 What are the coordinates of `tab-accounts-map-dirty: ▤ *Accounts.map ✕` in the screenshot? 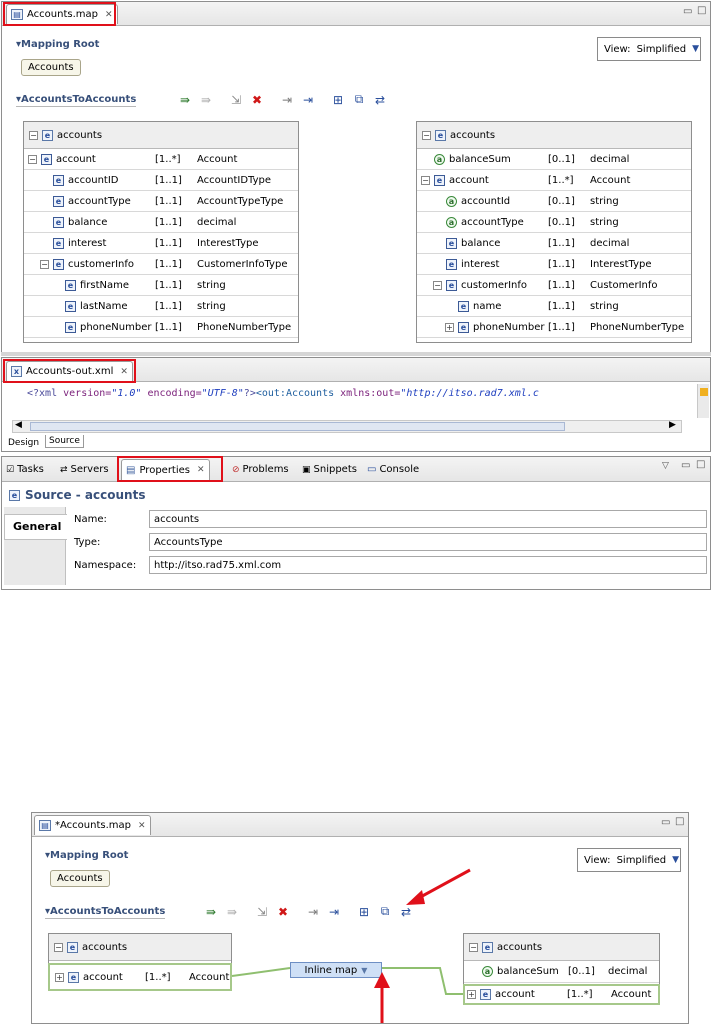 It's located at (92, 825).